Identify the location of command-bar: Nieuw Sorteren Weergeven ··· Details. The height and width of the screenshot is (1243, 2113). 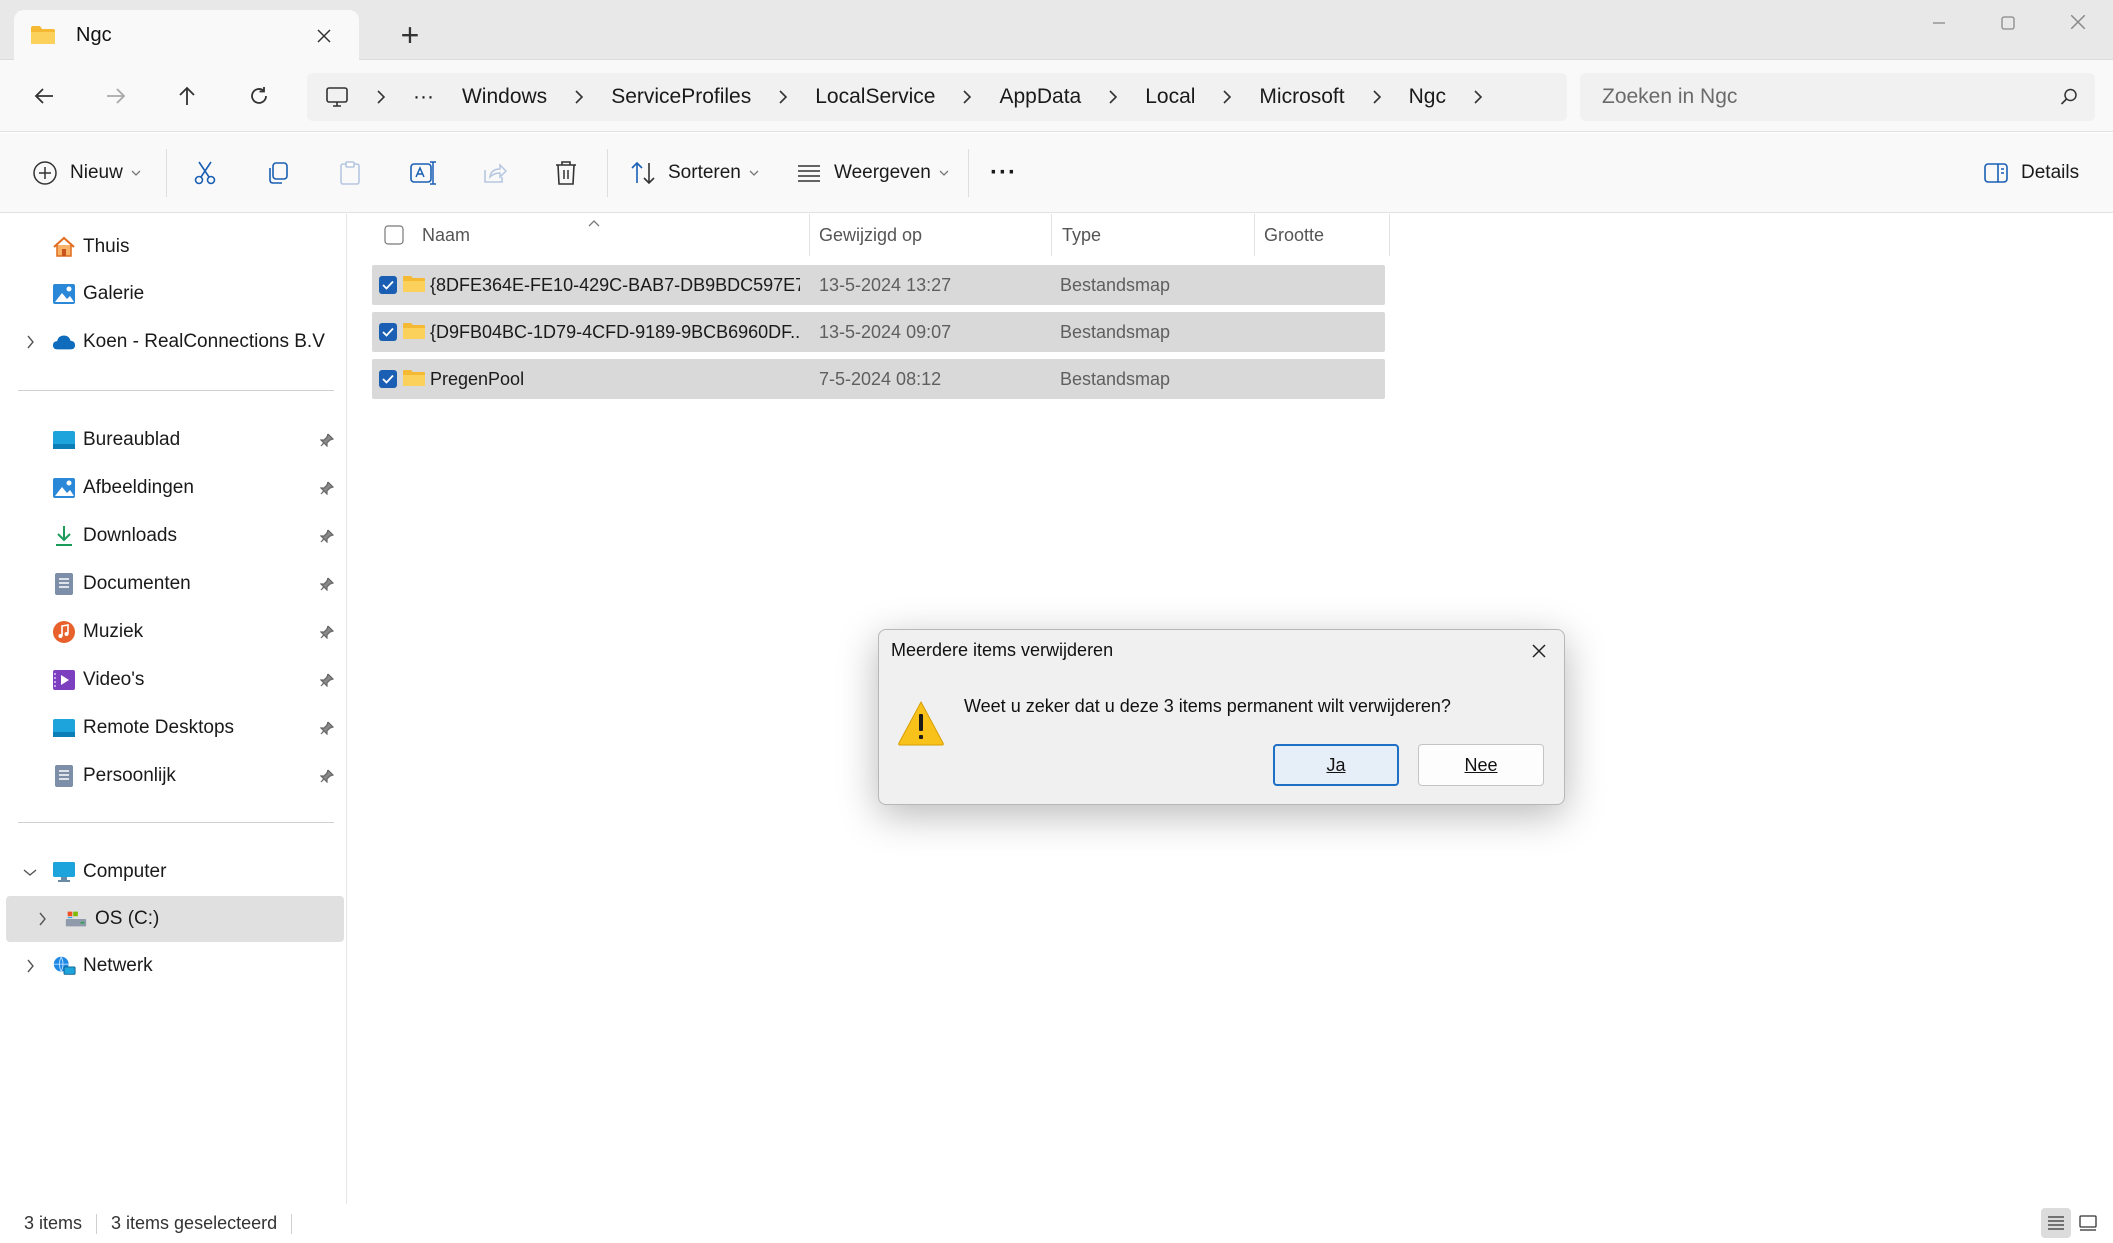
(1056, 173).